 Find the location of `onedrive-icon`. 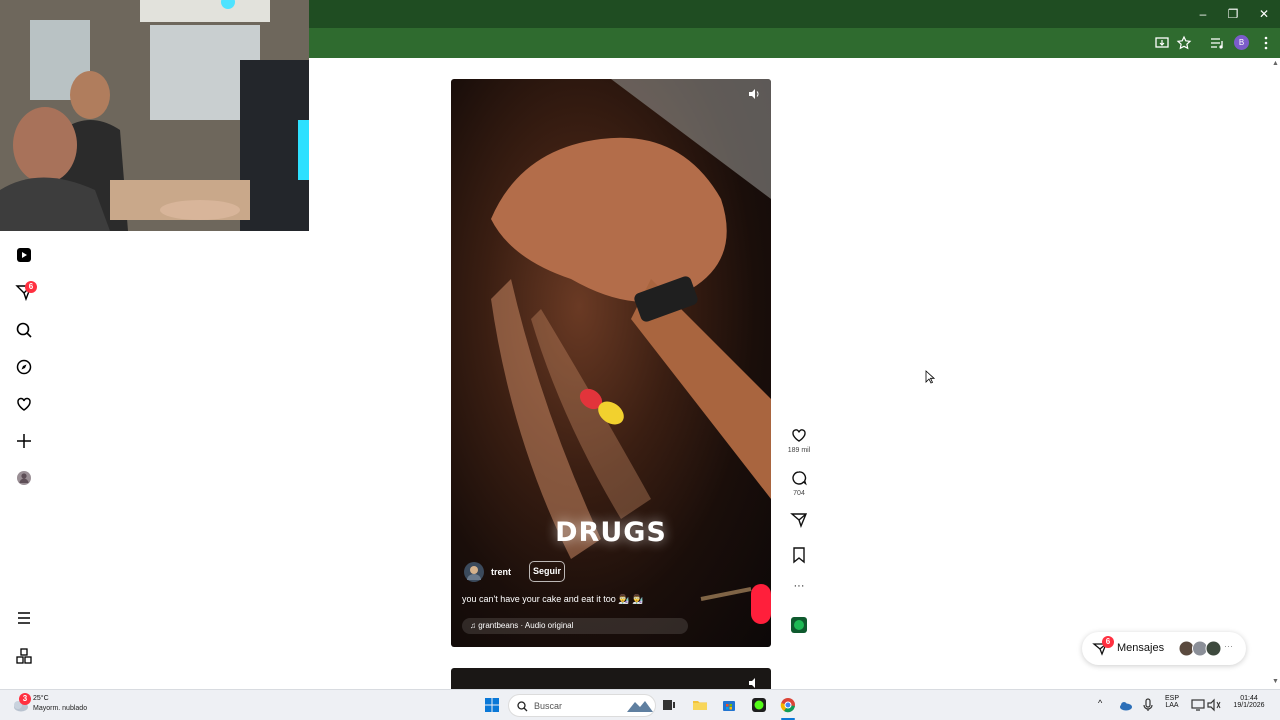

onedrive-icon is located at coordinates (1126, 705).